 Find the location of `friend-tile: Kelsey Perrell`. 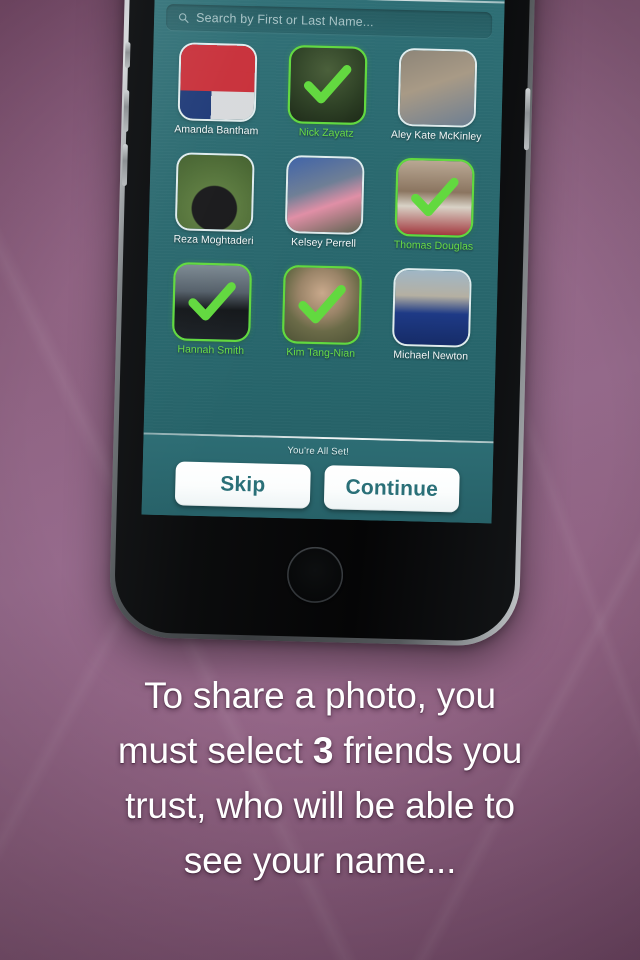

friend-tile: Kelsey Perrell is located at coordinates (324, 209).